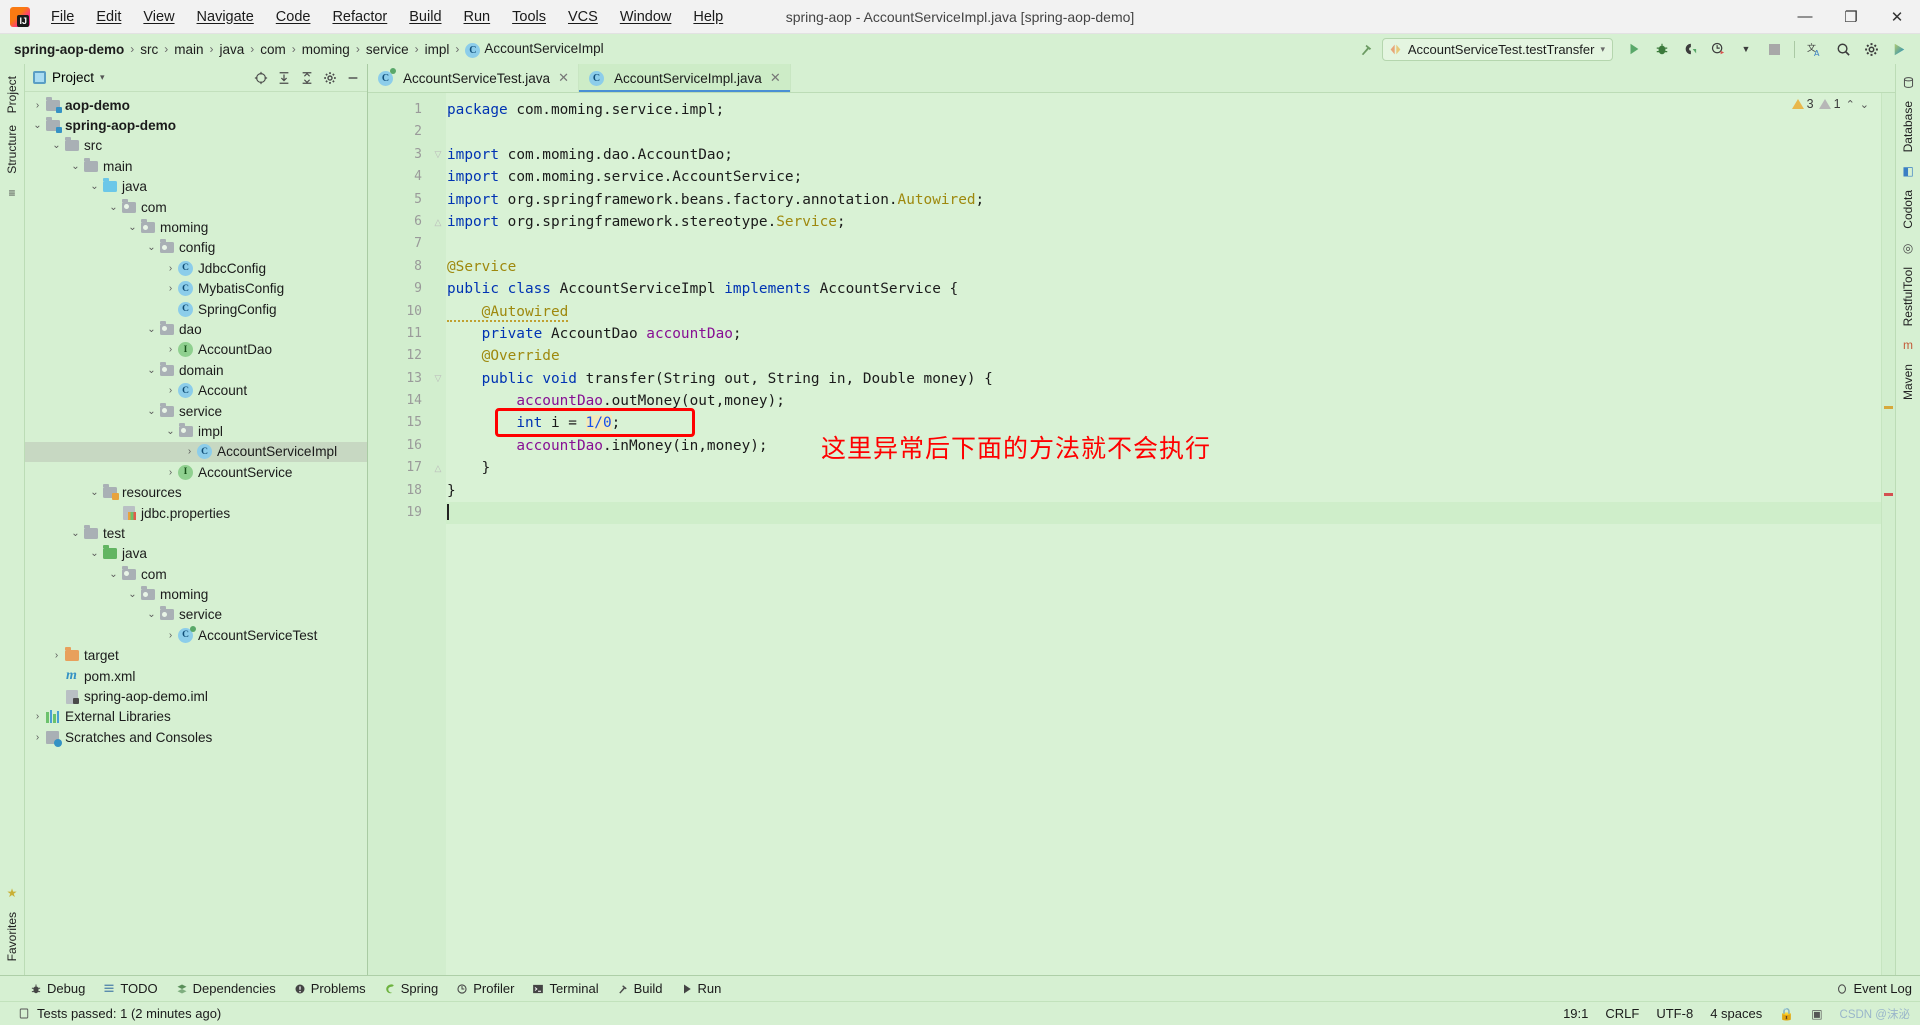  I want to click on line-number: 14, so click(399, 401).